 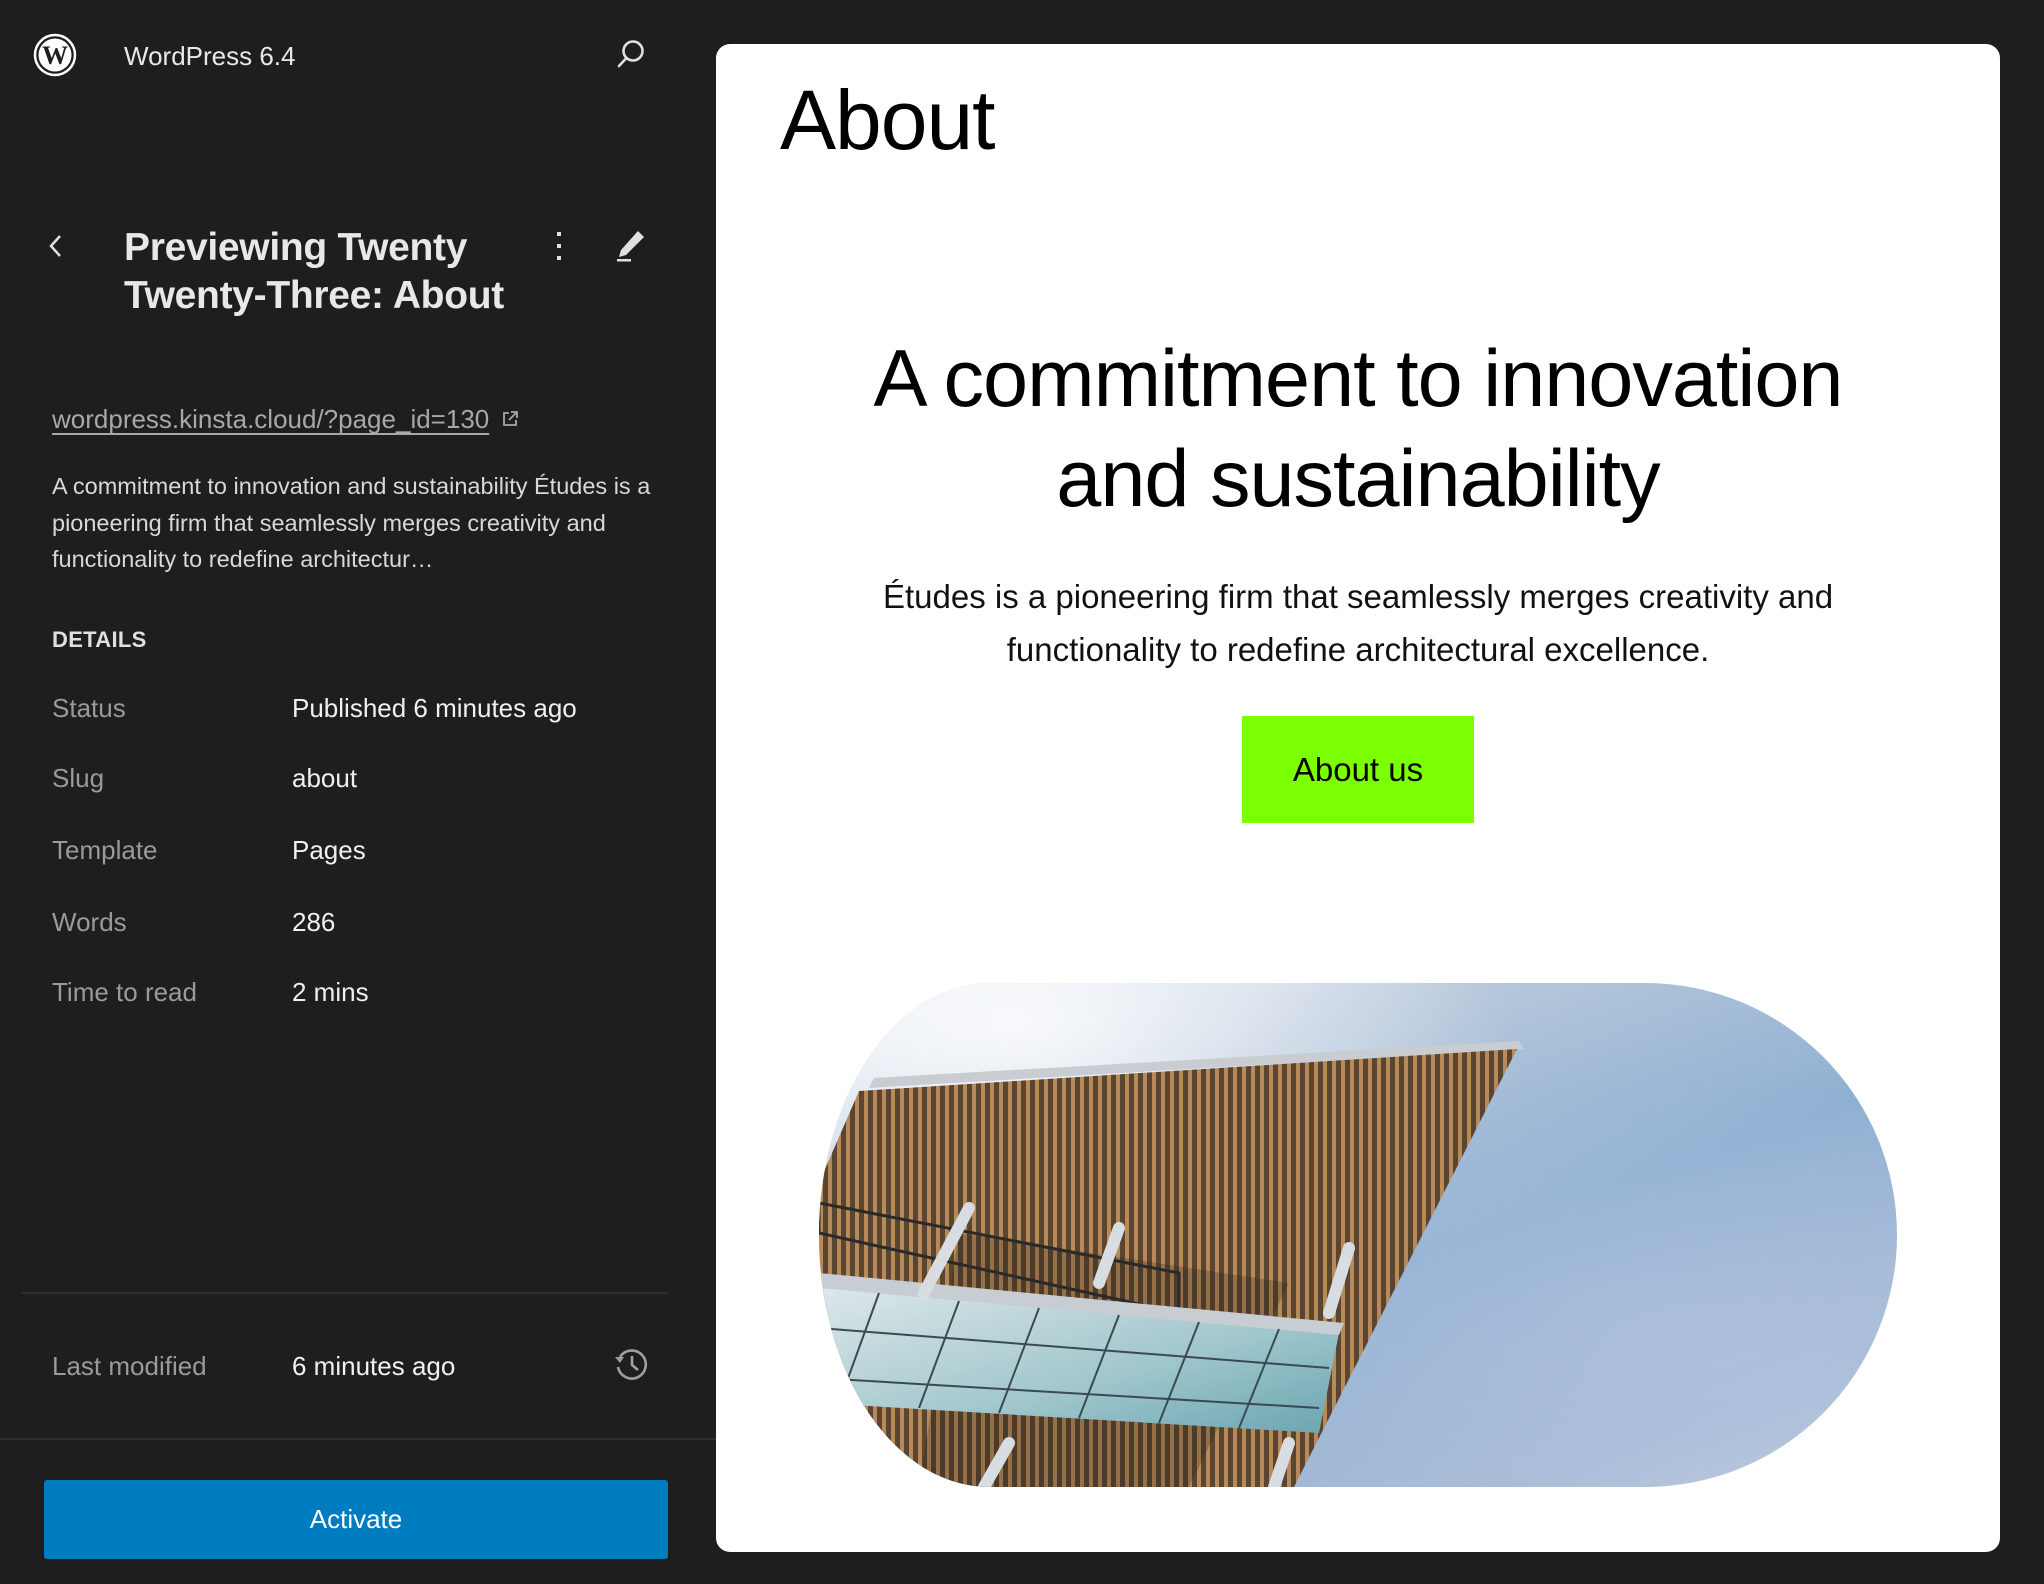 I want to click on detail-label: Template, so click(x=105, y=850).